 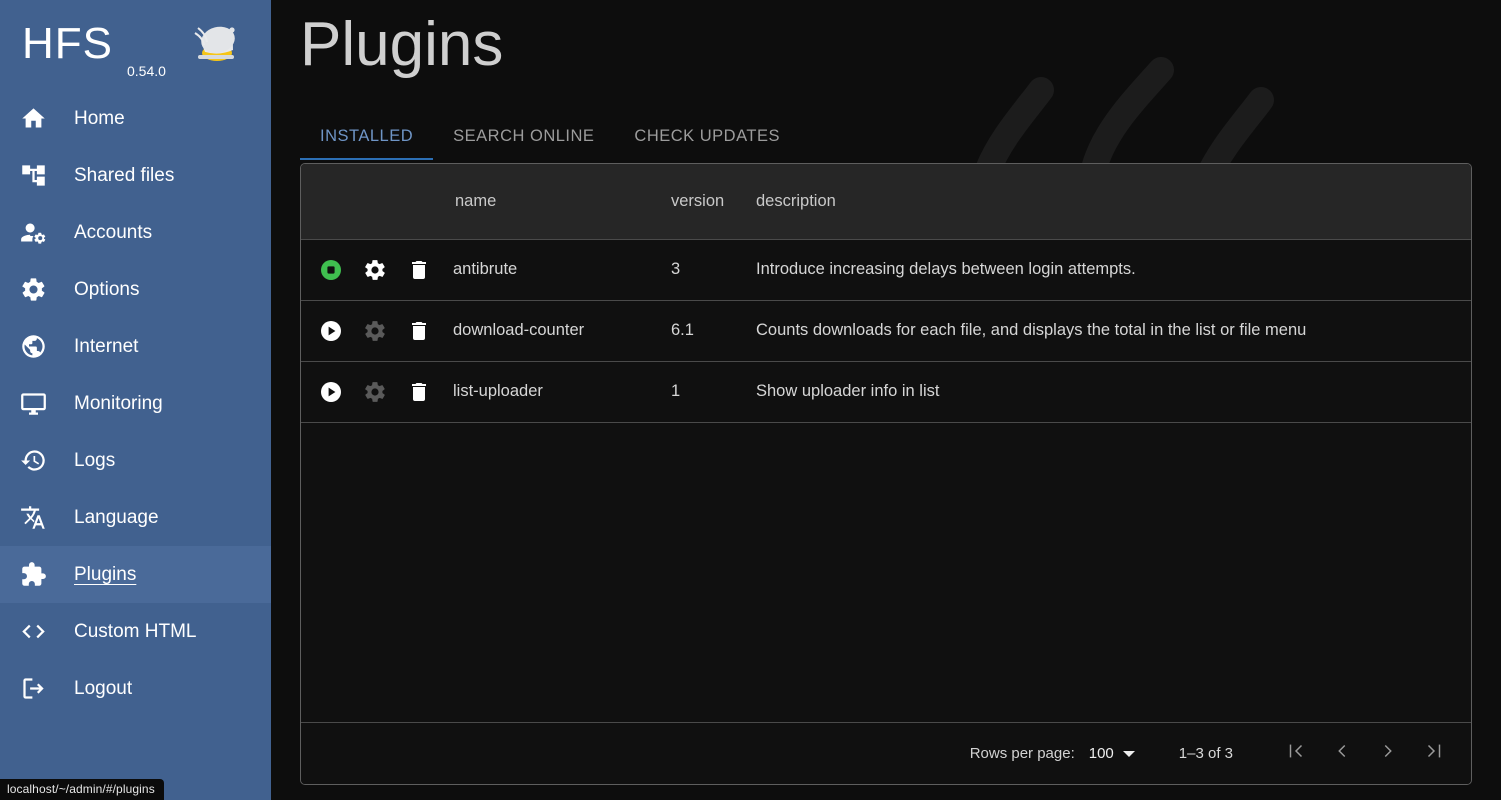 What do you see at coordinates (124, 175) in the screenshot?
I see `sidebar-item-label: Shared files` at bounding box center [124, 175].